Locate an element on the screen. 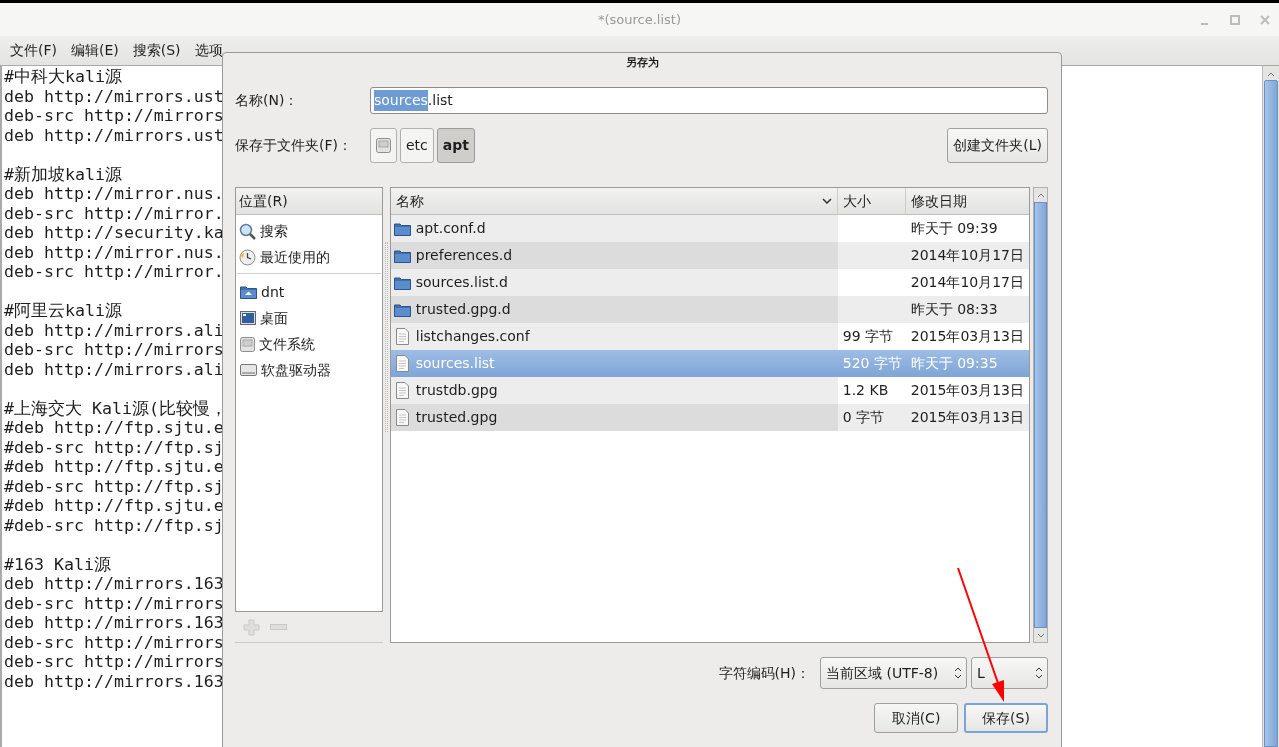  menu-item: 文件(F) is located at coordinates (33, 50).